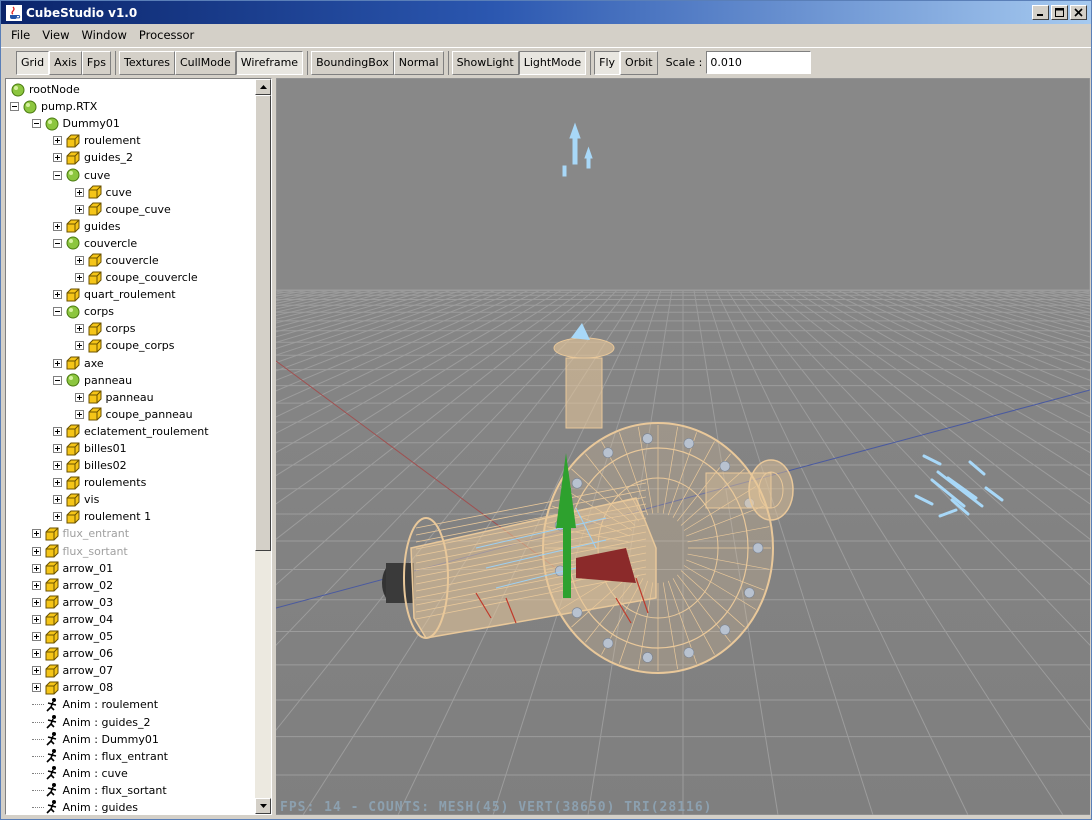 This screenshot has width=1092, height=820. What do you see at coordinates (131, 226) in the screenshot?
I see `tree-node-guides: guides` at bounding box center [131, 226].